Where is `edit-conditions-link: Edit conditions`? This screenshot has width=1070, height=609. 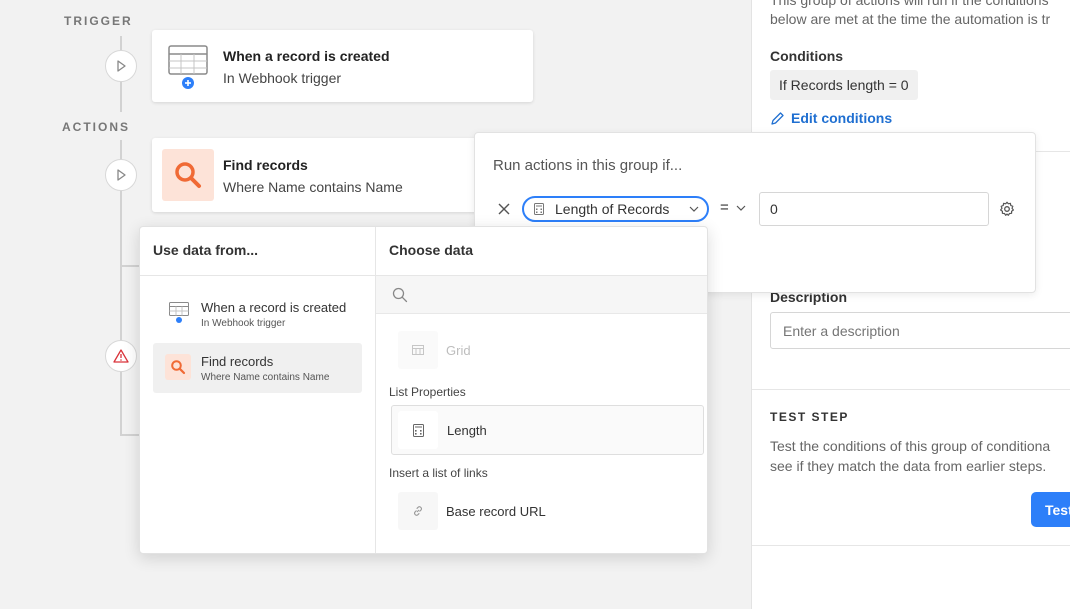 edit-conditions-link: Edit conditions is located at coordinates (831, 118).